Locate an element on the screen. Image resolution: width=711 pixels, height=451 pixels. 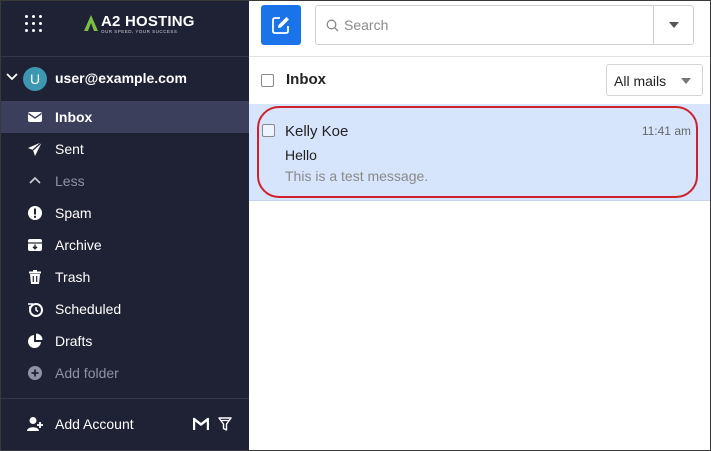
message-subject: Hello is located at coordinates (301, 155).